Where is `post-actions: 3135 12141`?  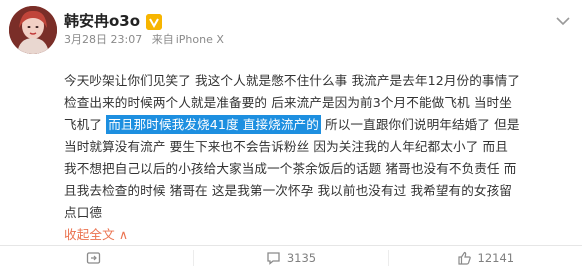
post-actions: 3135 12141 is located at coordinates (291, 257).